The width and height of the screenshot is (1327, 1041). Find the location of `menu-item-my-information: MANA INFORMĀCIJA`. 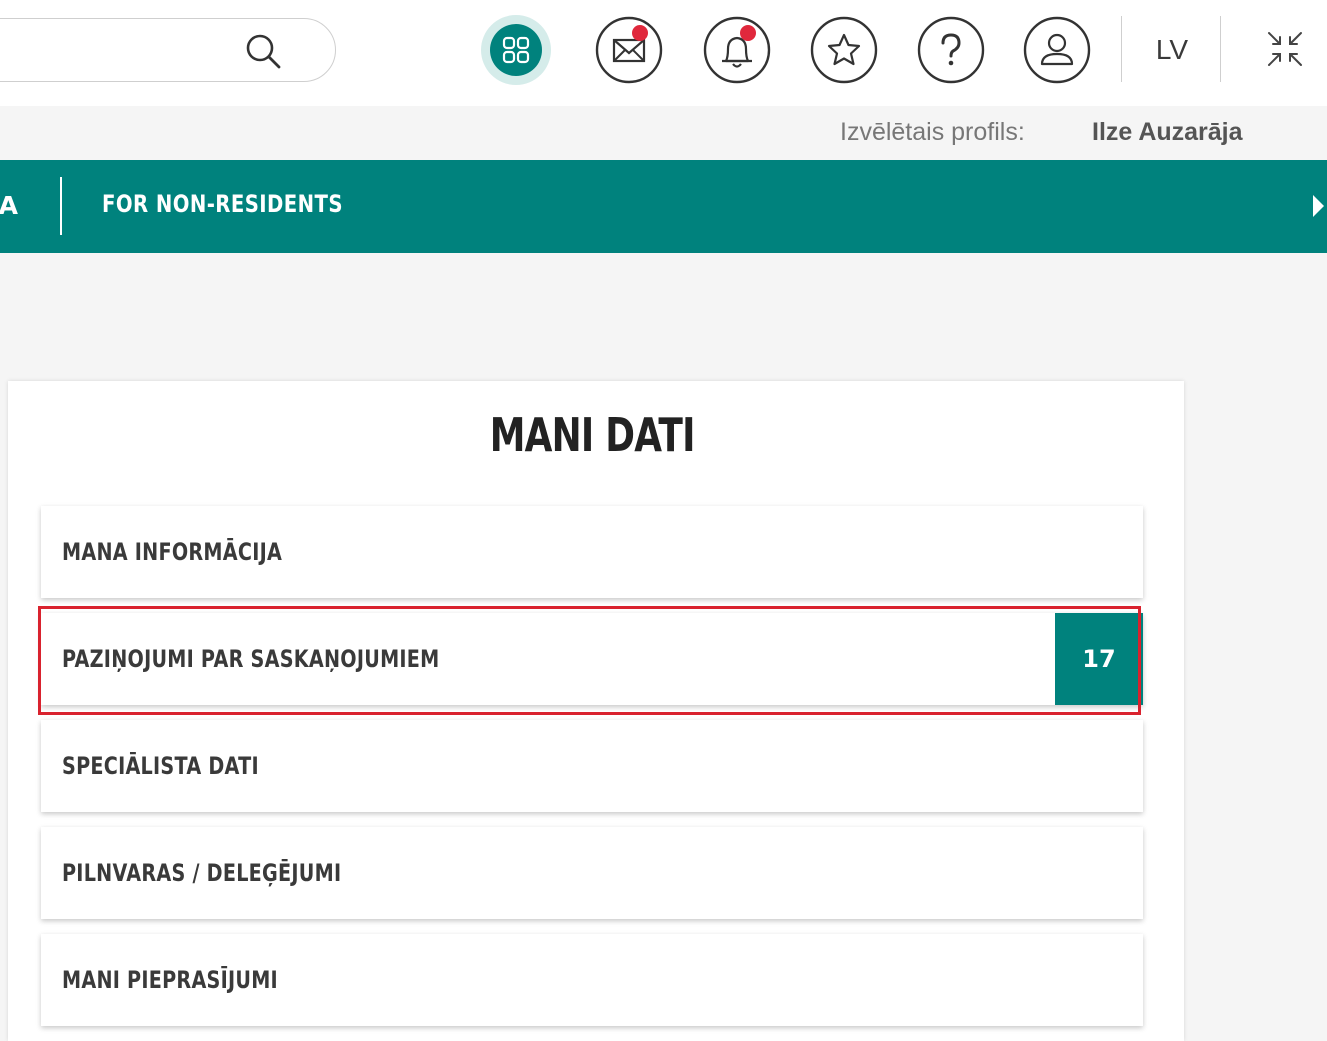

menu-item-my-information: MANA INFORMĀCIJA is located at coordinates (592, 552).